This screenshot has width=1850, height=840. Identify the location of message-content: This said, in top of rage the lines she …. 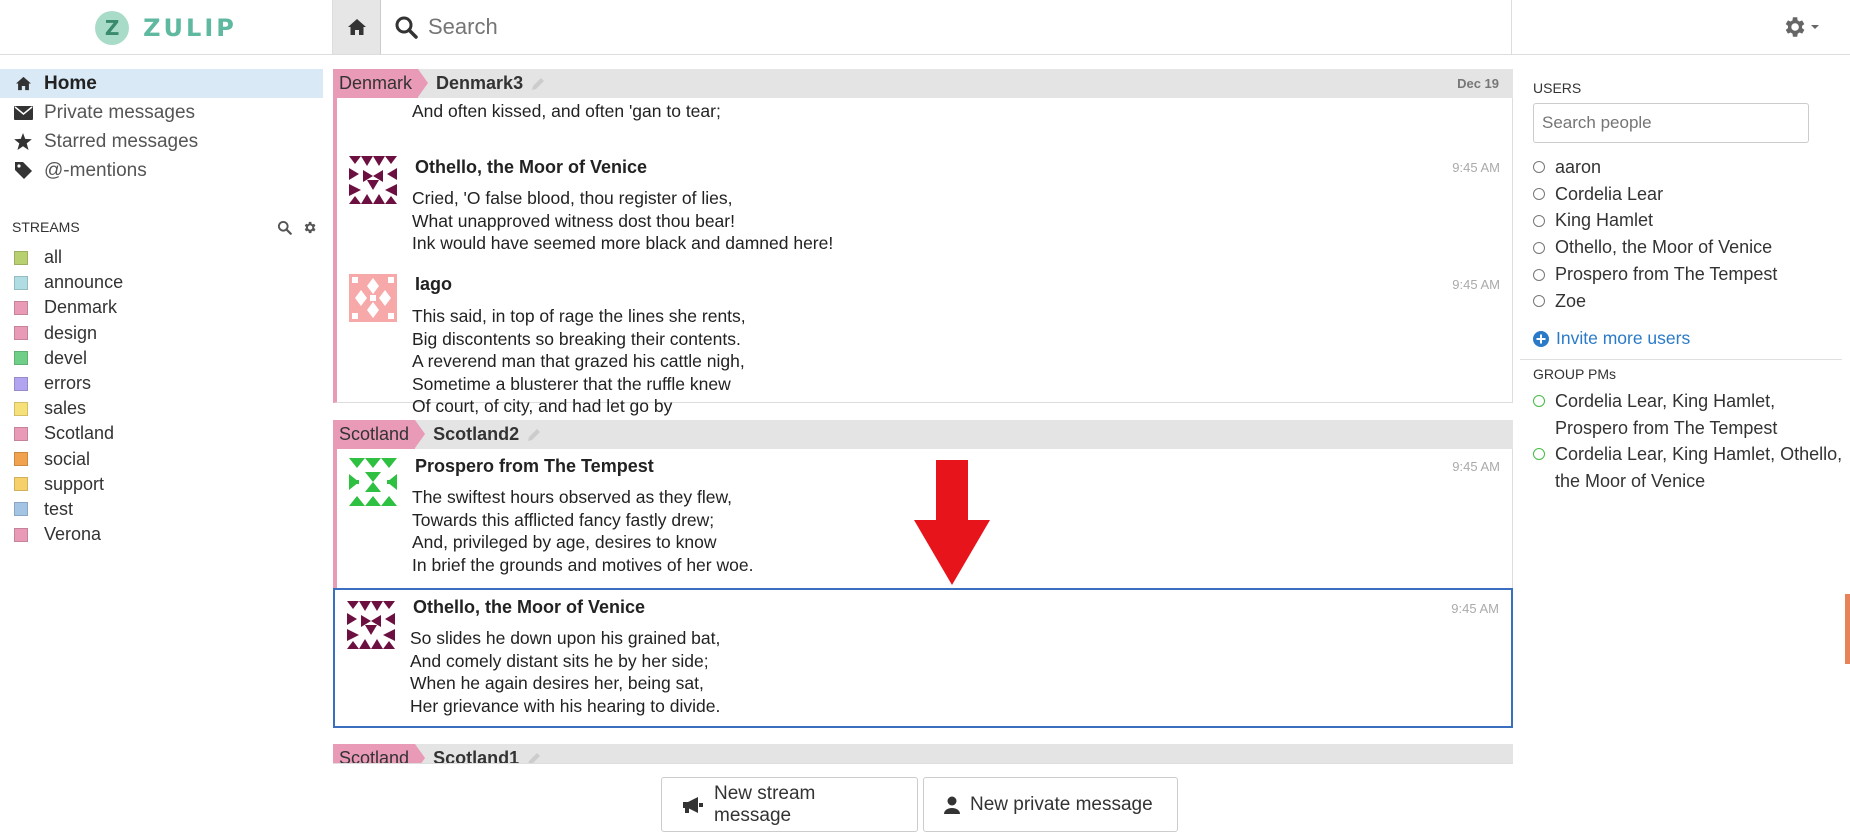
(579, 361).